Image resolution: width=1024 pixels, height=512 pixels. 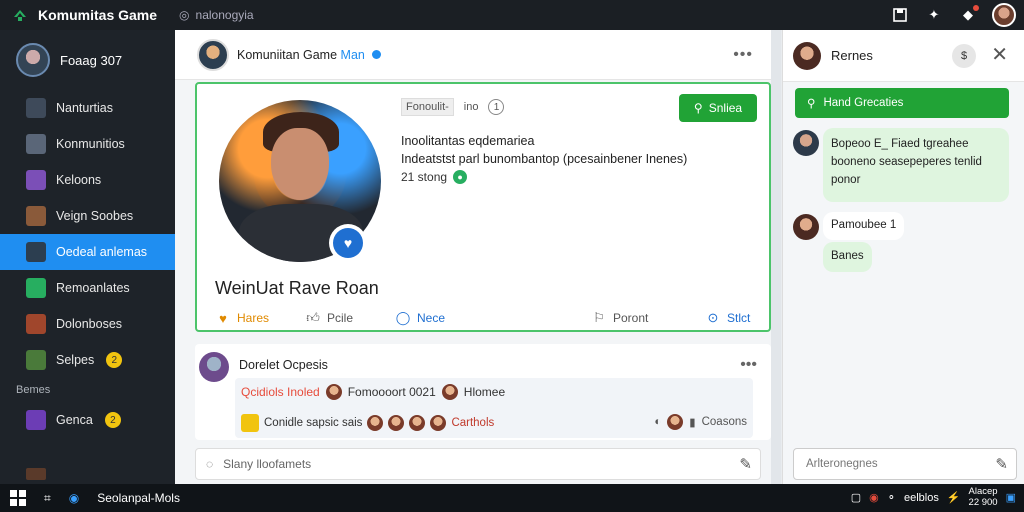 What do you see at coordinates (87, 252) in the screenshot?
I see `sidebar-item-4: Oedeal anlemas` at bounding box center [87, 252].